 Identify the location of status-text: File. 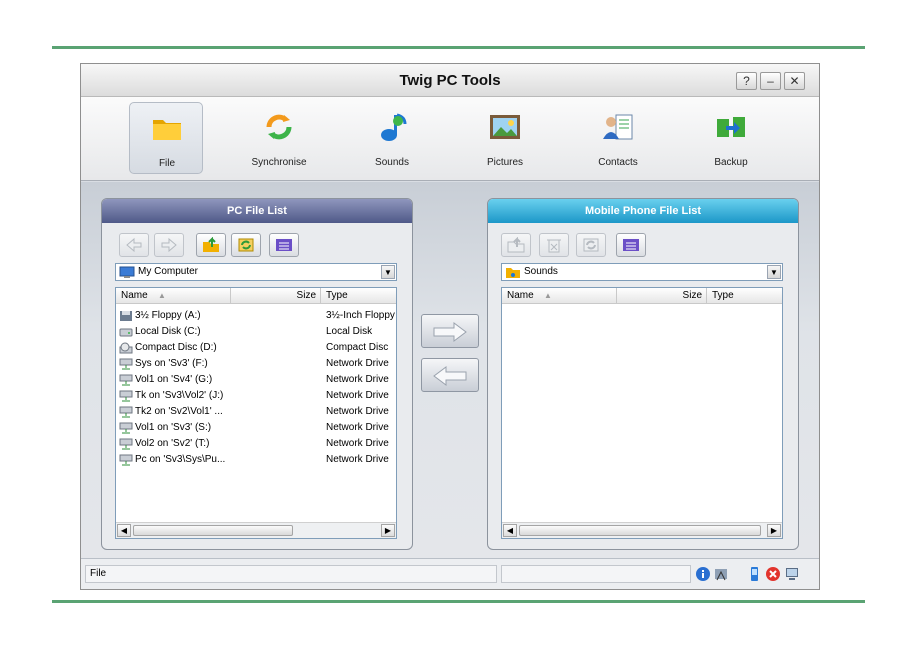
(291, 574).